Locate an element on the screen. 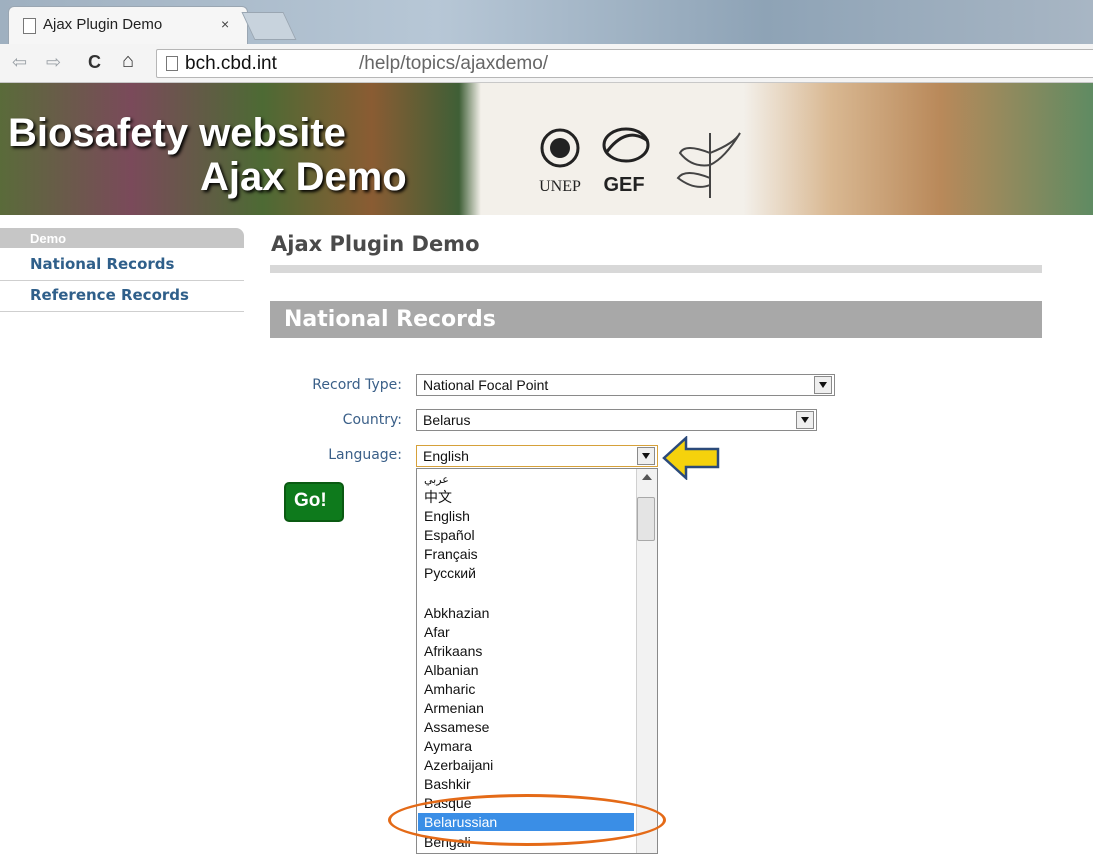 The width and height of the screenshot is (1093, 854). banner-title-line1: Biosafety website is located at coordinates (177, 133).